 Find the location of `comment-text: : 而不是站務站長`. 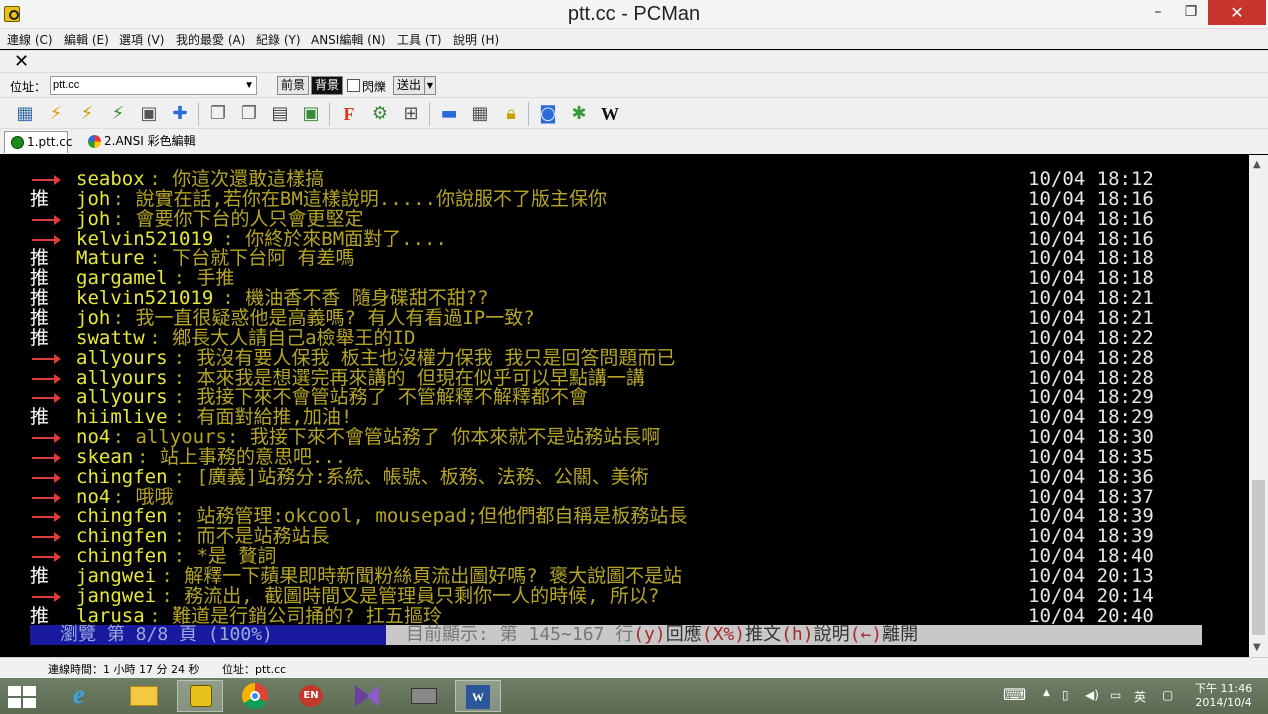

comment-text: : 而不是站務站長 is located at coordinates (251, 536).